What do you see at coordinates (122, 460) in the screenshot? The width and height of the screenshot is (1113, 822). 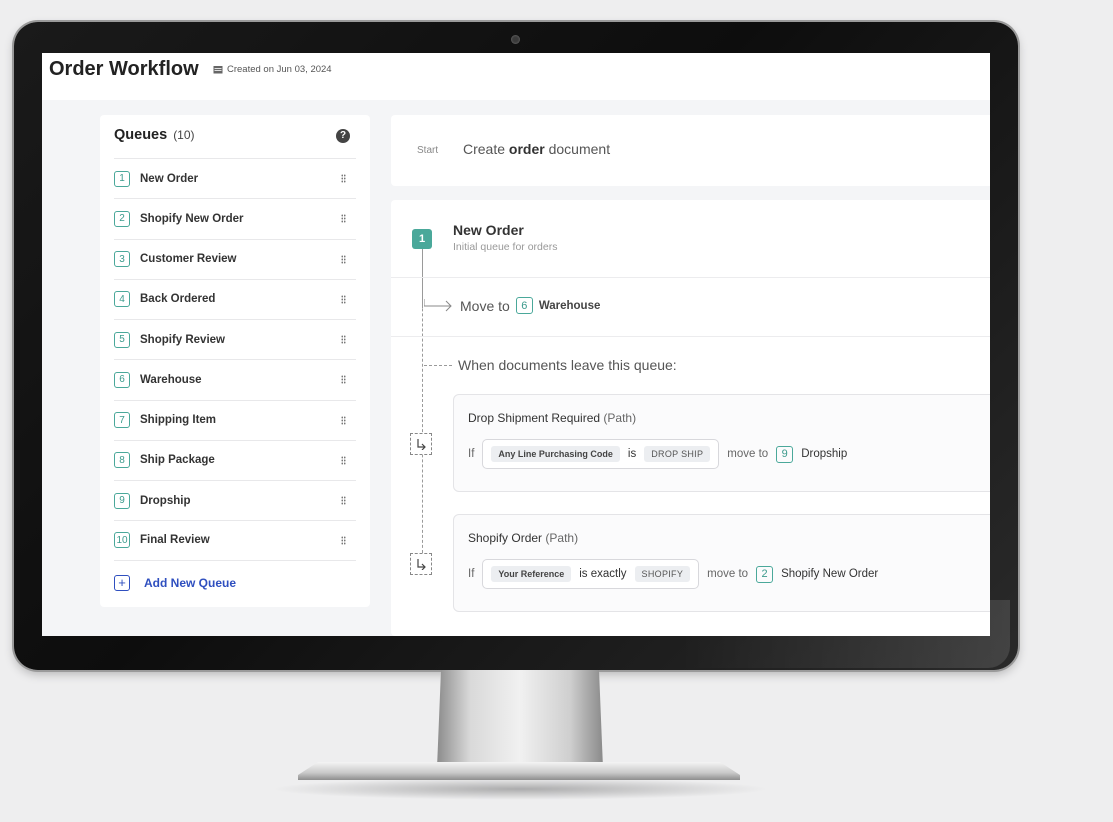 I see `queue-number: 8` at bounding box center [122, 460].